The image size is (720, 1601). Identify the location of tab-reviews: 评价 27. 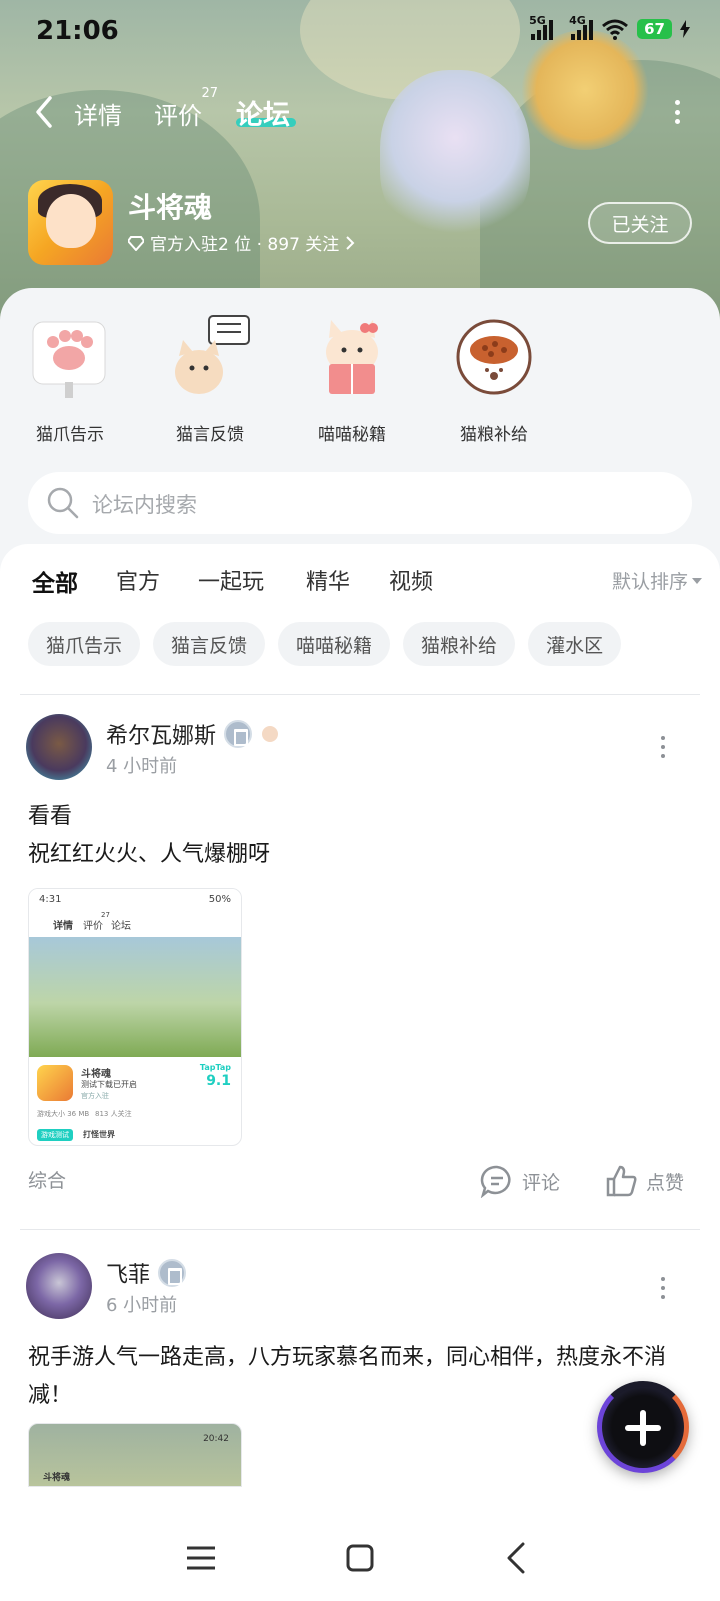
(186, 108).